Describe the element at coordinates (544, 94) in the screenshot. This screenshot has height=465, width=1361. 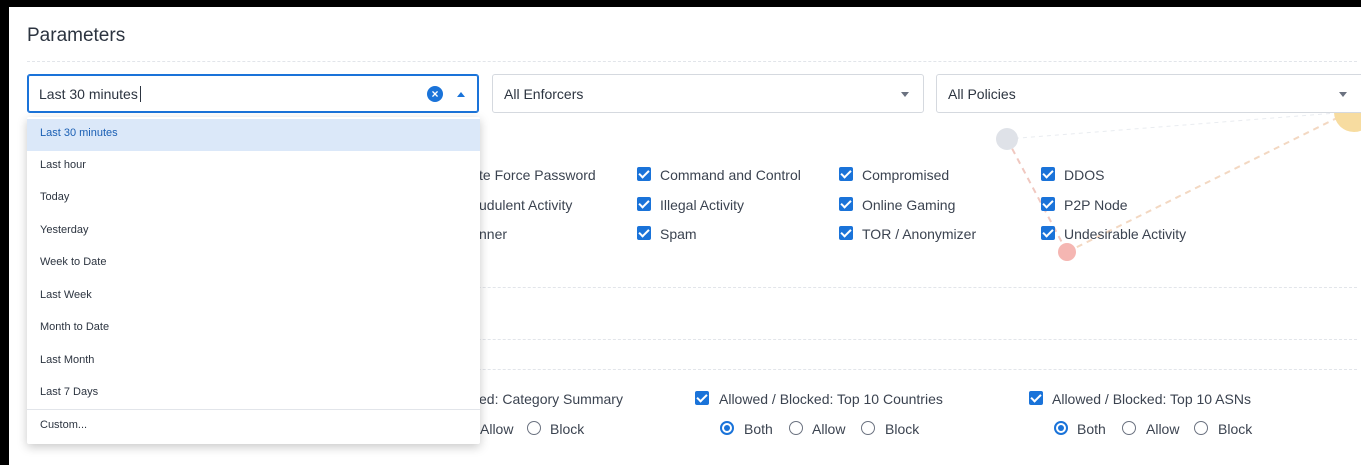
I see `enforcers-value: All Enforcers` at that location.